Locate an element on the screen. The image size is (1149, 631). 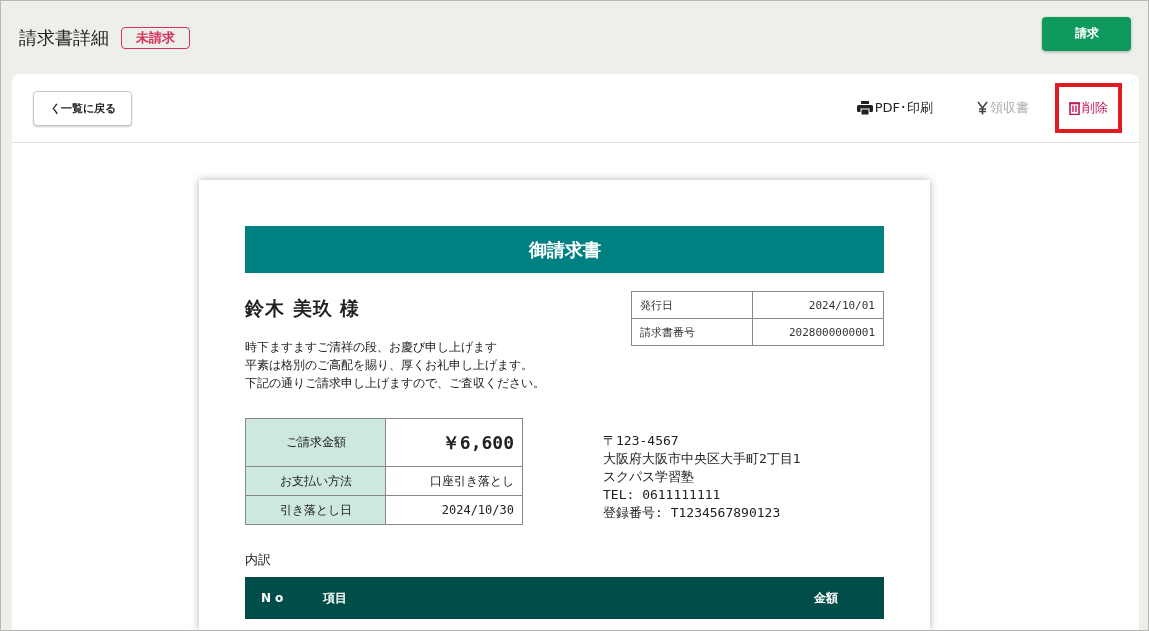
table-cell: 2028000000001 is located at coordinates (818, 332).